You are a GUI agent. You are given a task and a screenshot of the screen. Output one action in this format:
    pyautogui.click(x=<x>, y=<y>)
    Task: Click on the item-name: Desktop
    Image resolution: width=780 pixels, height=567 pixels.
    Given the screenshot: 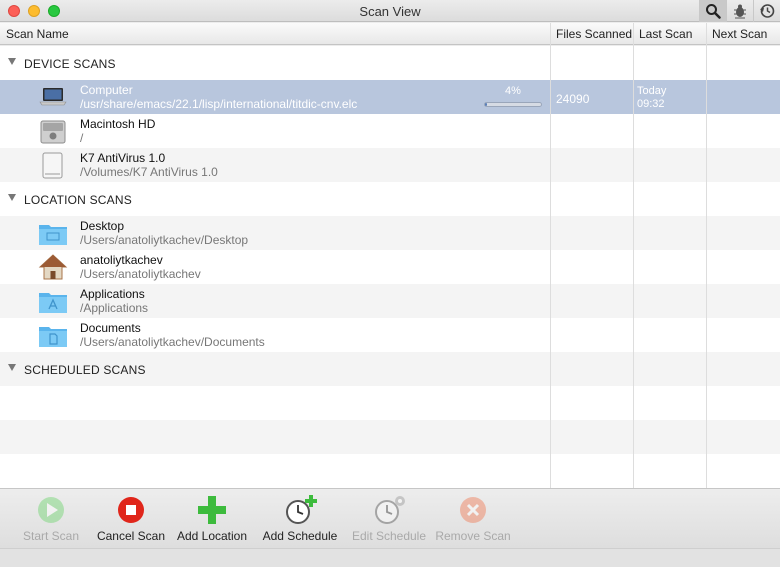 What is the action you would take?
    pyautogui.click(x=102, y=226)
    